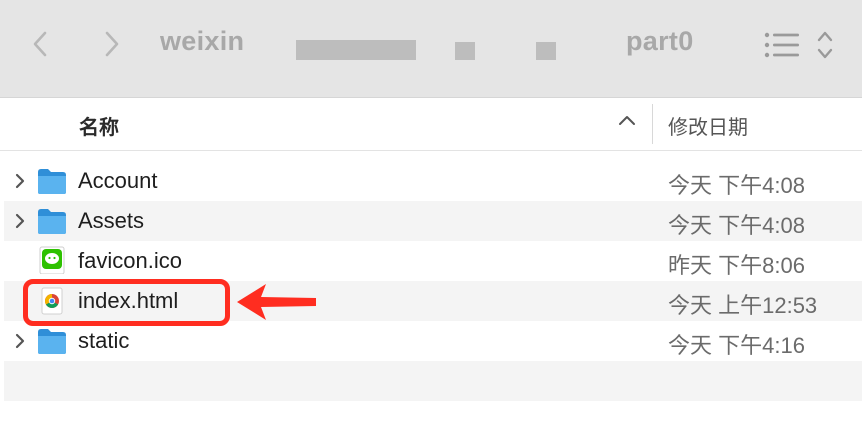  What do you see at coordinates (208, 41) in the screenshot?
I see `breadcrumb-weixin: weixin` at bounding box center [208, 41].